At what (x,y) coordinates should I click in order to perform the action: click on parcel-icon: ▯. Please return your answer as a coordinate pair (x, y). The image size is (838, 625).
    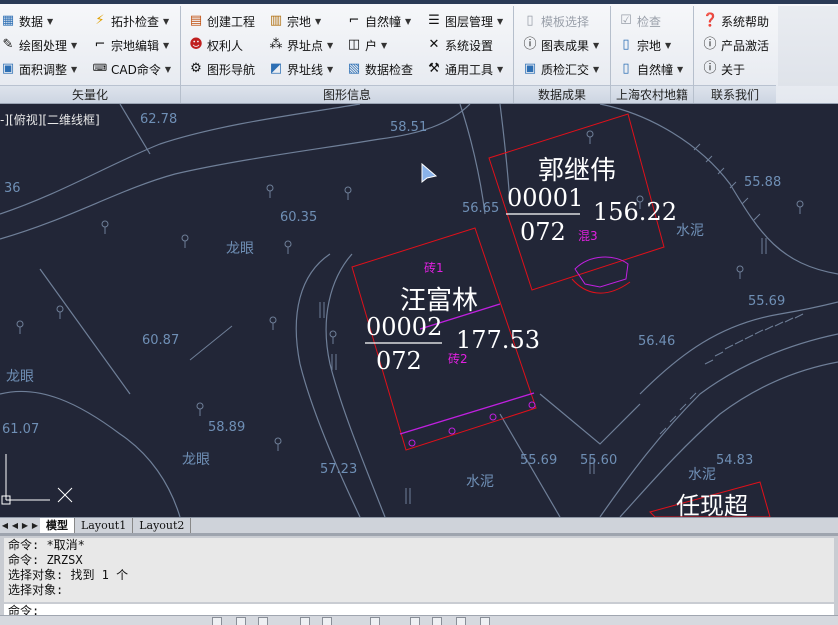
    Looking at the image, I should click on (626, 44).